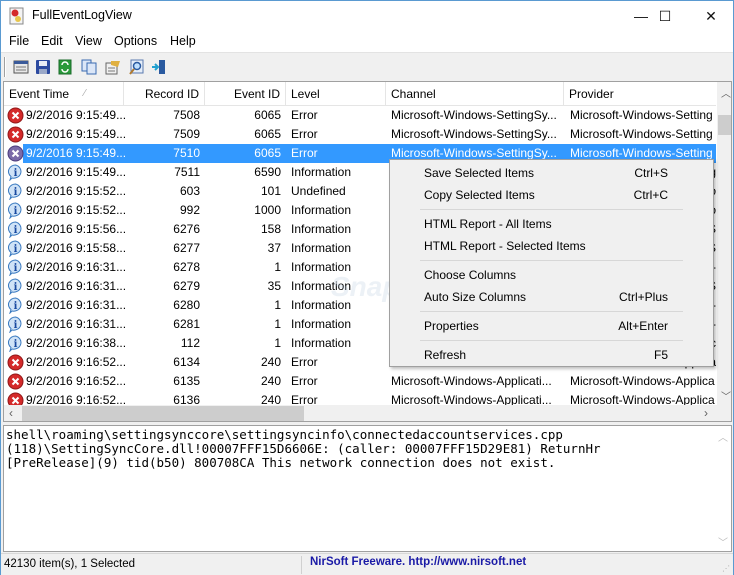  What do you see at coordinates (186, 229) in the screenshot?
I see `cell-record-id: 6276` at bounding box center [186, 229].